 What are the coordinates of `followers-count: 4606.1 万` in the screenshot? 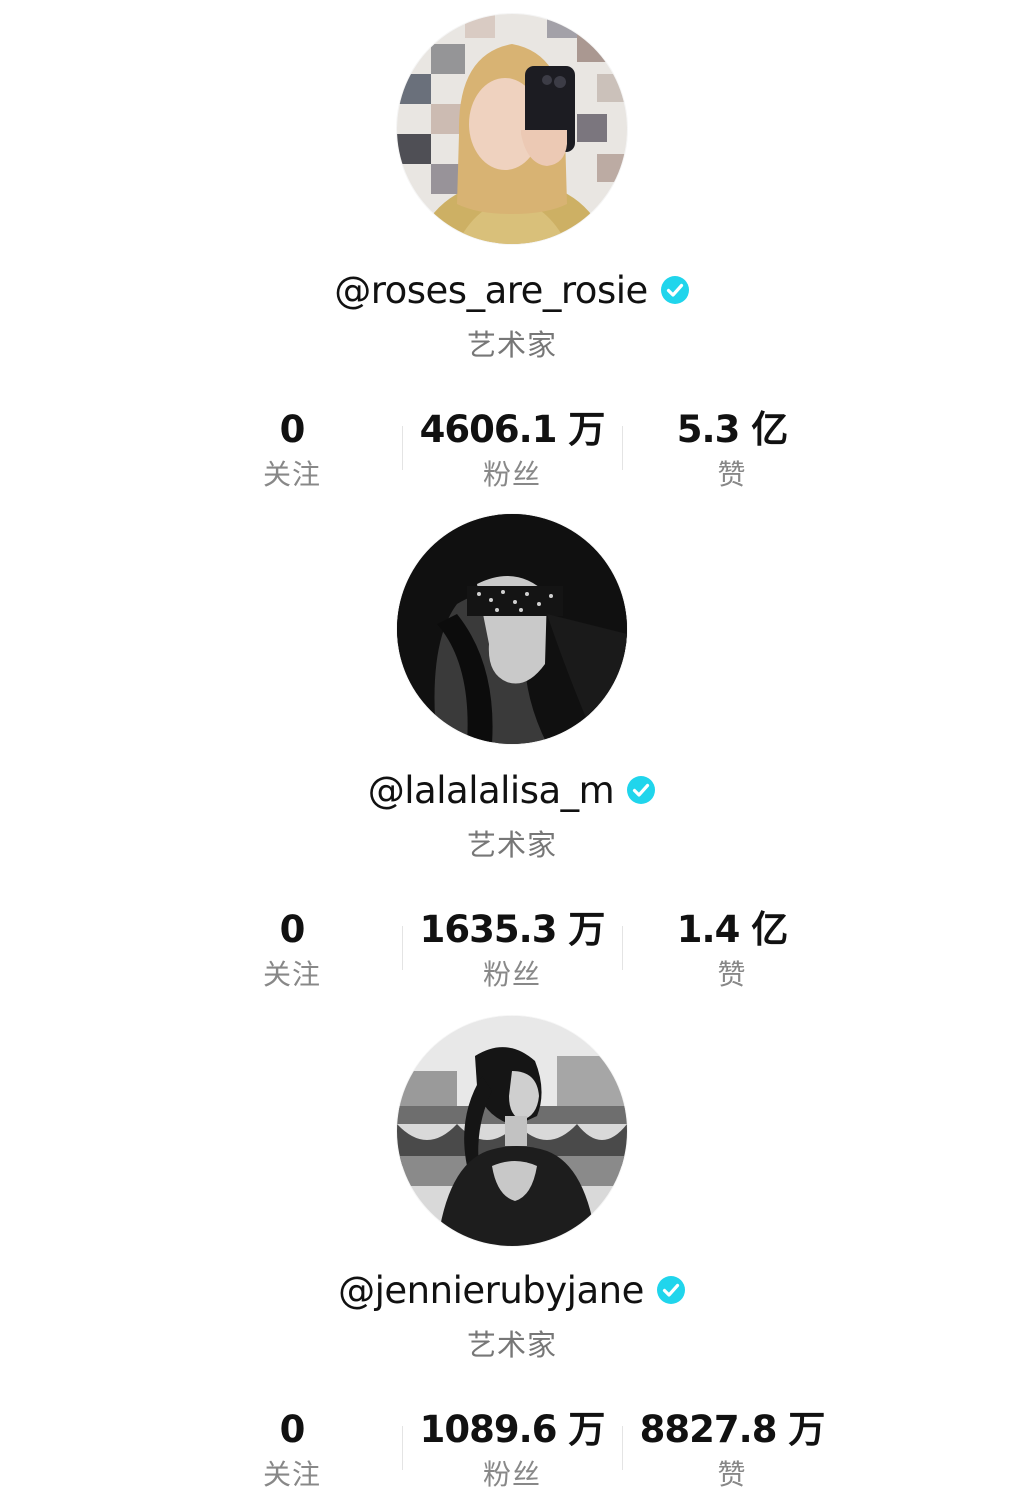 It's located at (512, 429).